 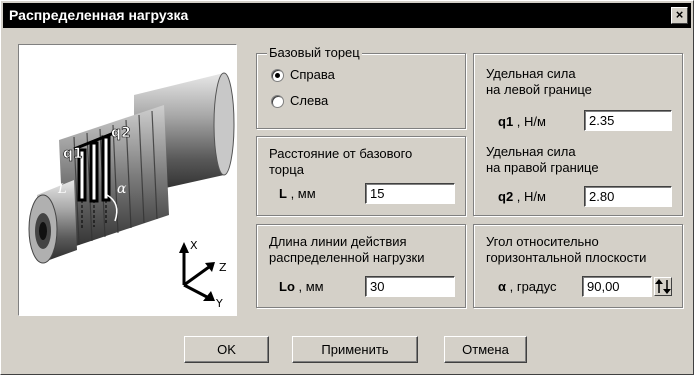 What do you see at coordinates (529, 196) in the screenshot?
I see `q2-unit: , Н/м` at bounding box center [529, 196].